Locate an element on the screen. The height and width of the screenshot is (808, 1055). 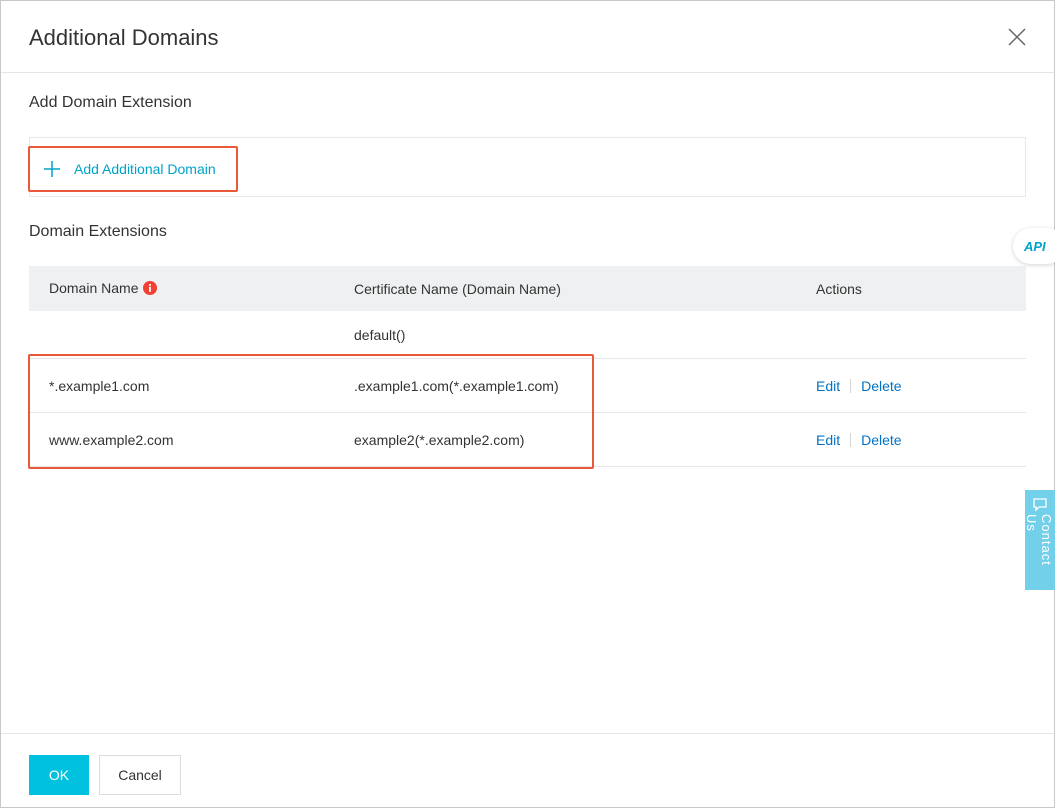
header-actions: Actions is located at coordinates (839, 289).